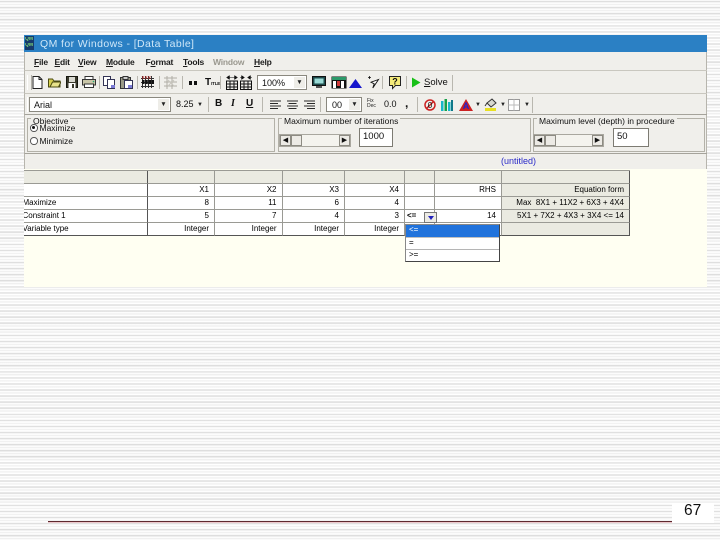  What do you see at coordinates (430, 105) in the screenshot?
I see `svg-text: 0` at bounding box center [430, 105].